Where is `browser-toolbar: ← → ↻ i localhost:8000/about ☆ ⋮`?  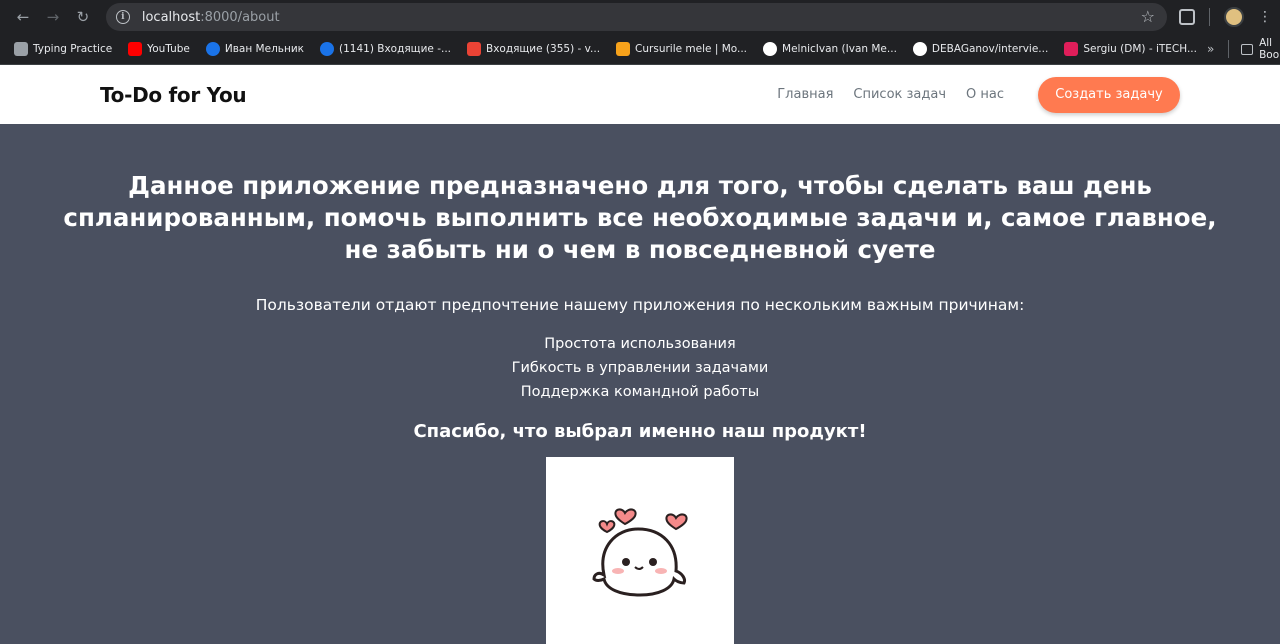
browser-toolbar: ← → ↻ i localhost:8000/about ☆ ⋮ is located at coordinates (640, 17).